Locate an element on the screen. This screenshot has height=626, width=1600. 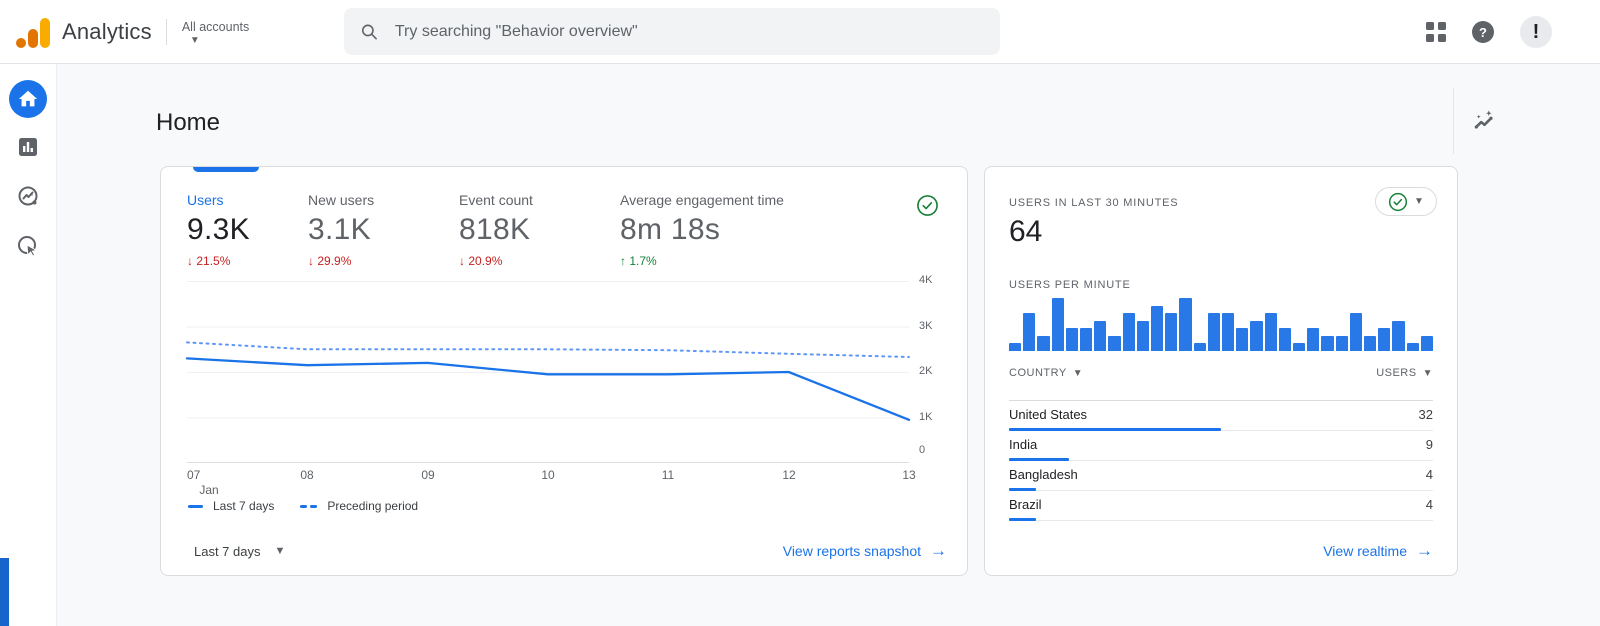
view-realtime-link: View realtime → is located at coordinates (1378, 551).